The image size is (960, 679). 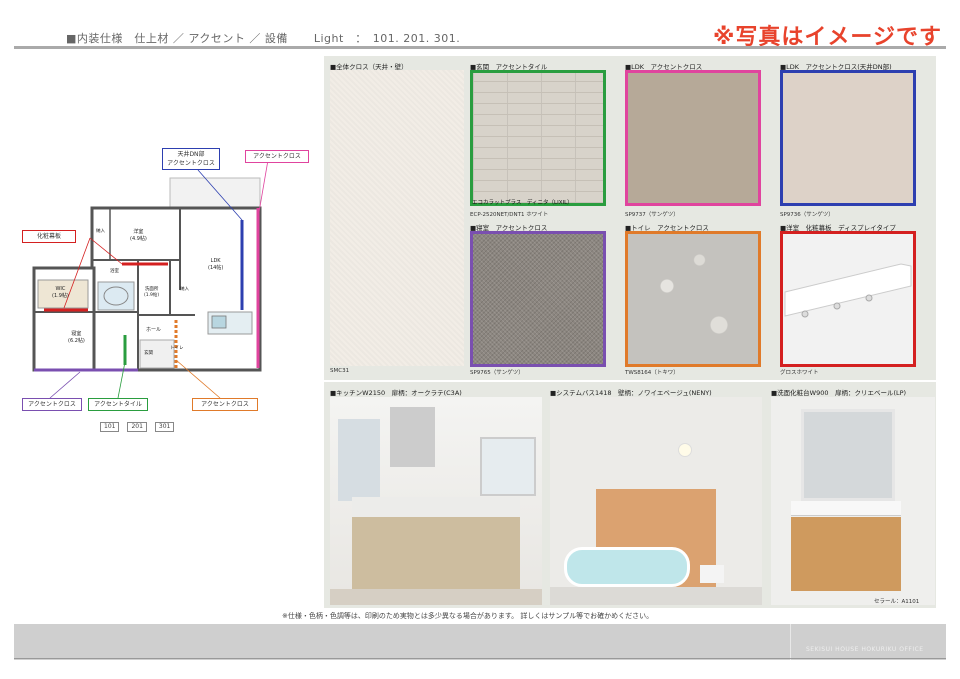 I want to click on room-storage-1: 納入, so click(x=100, y=231).